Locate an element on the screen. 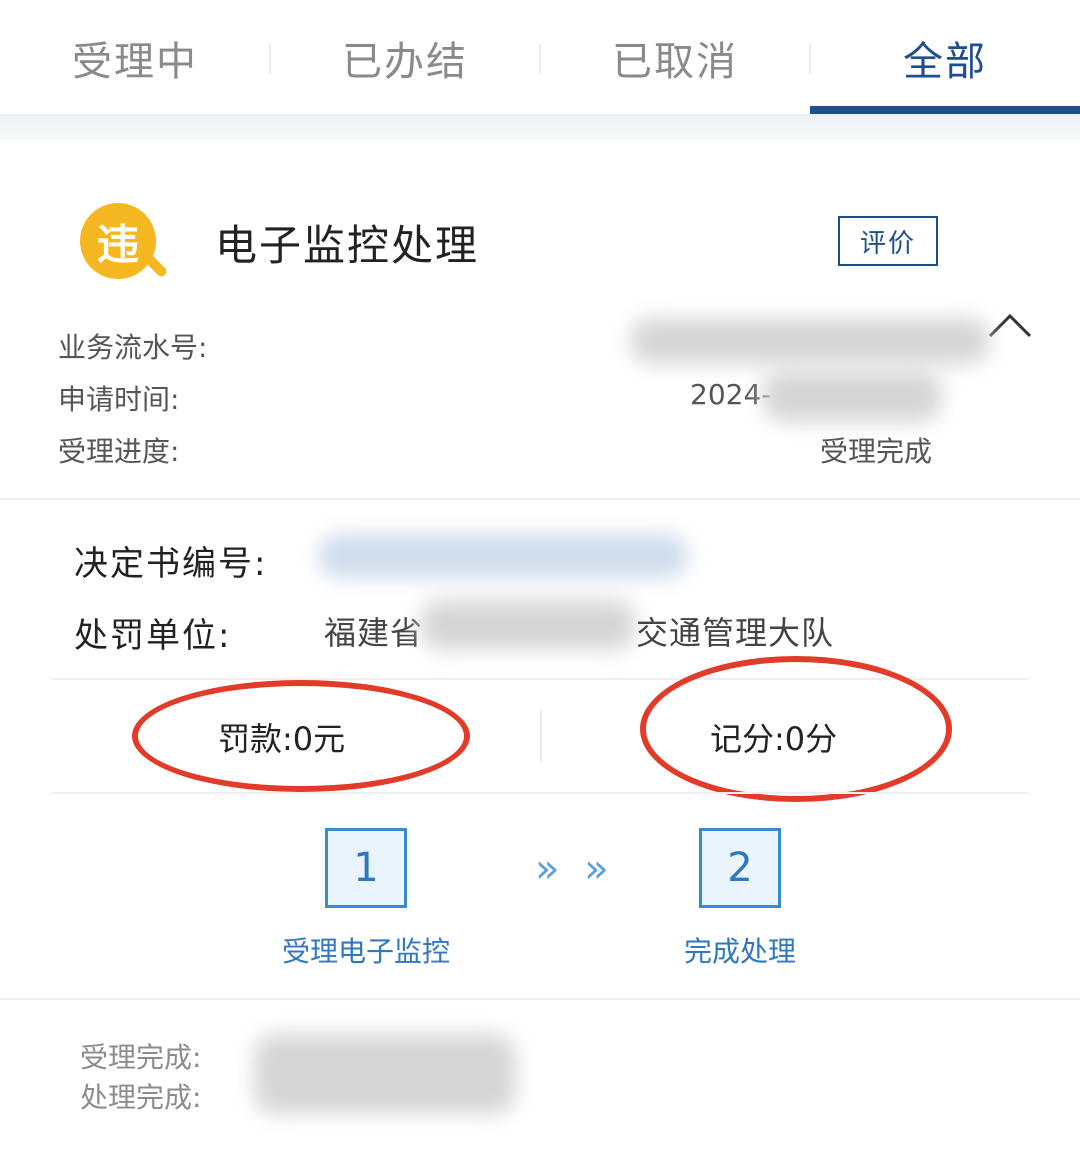 This screenshot has height=1149, width=1080. step-2-box: 2 is located at coordinates (740, 868).